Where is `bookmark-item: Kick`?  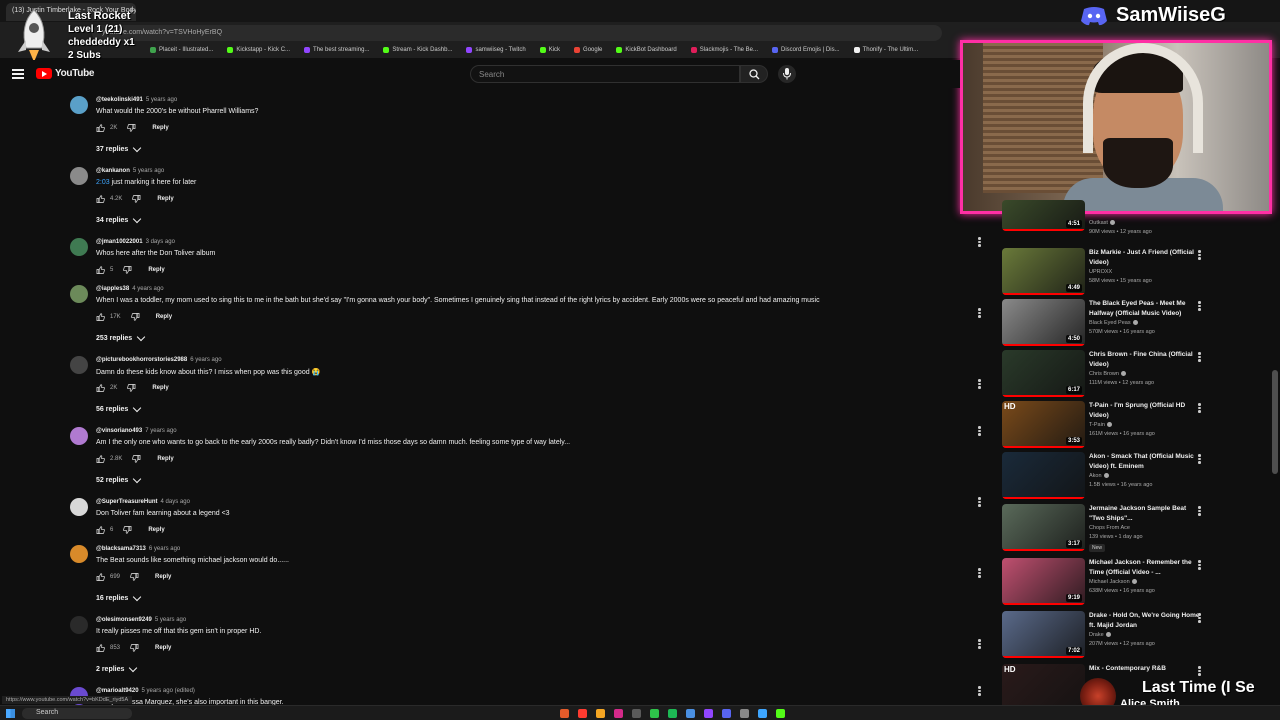
bookmark-item: Kick is located at coordinates (549, 50).